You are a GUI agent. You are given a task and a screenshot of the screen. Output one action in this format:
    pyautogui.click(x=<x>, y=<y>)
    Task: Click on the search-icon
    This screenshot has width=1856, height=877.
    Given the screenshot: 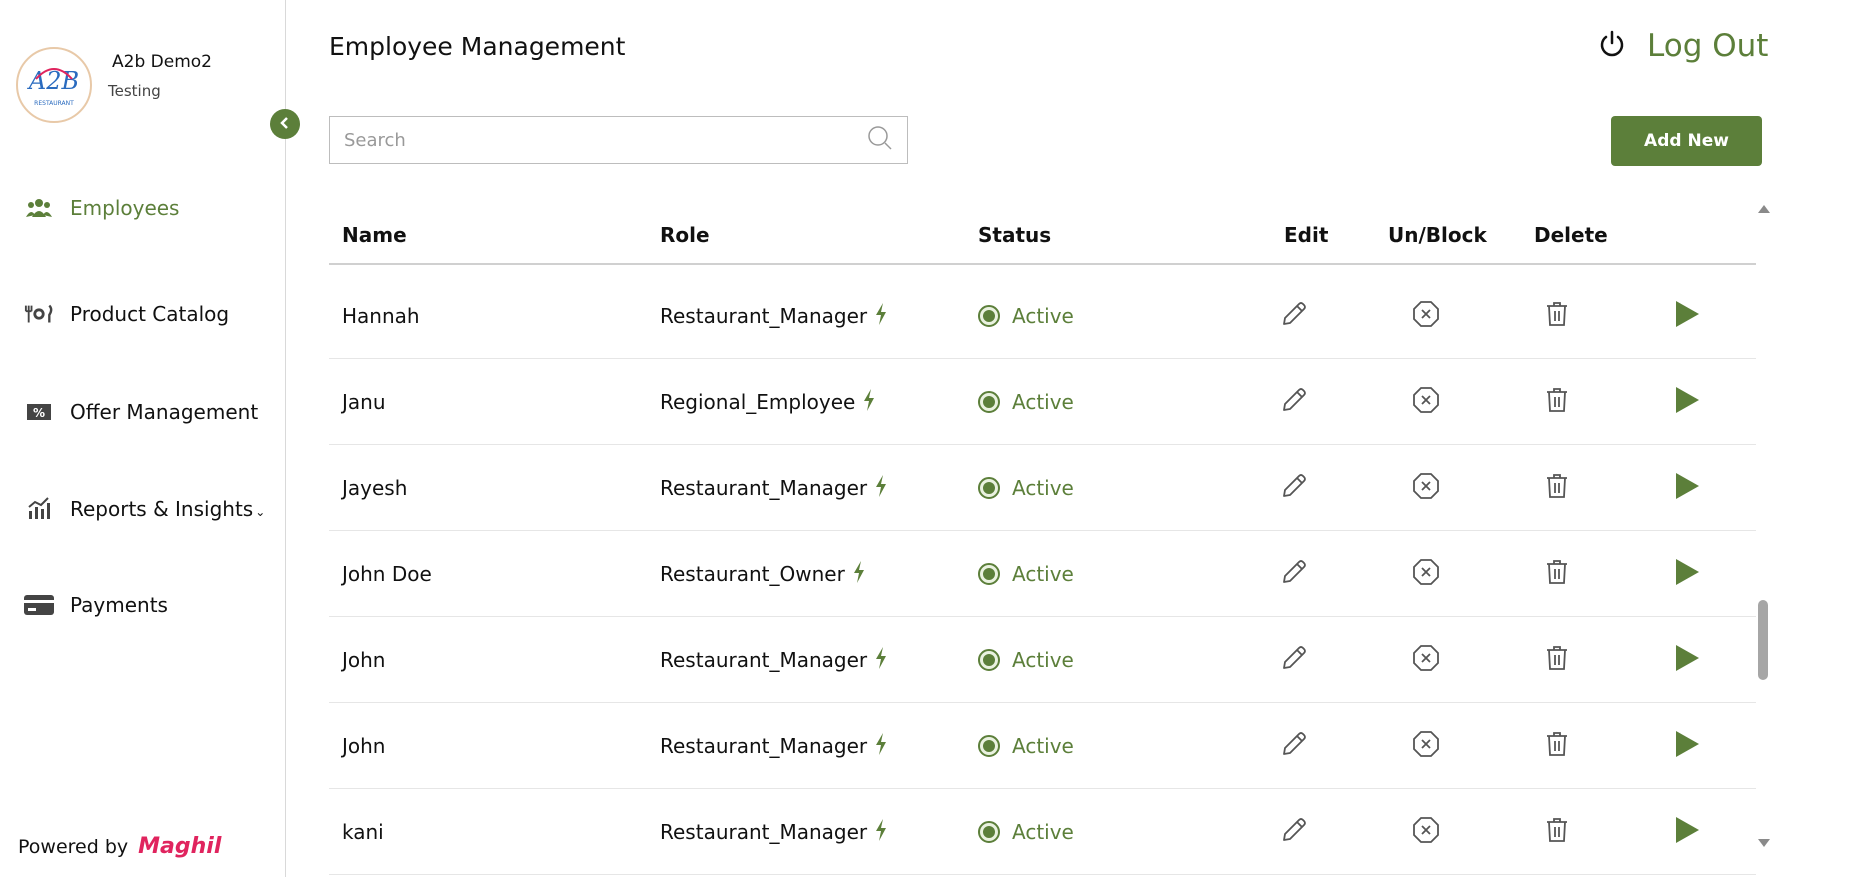 What is the action you would take?
    pyautogui.click(x=880, y=140)
    